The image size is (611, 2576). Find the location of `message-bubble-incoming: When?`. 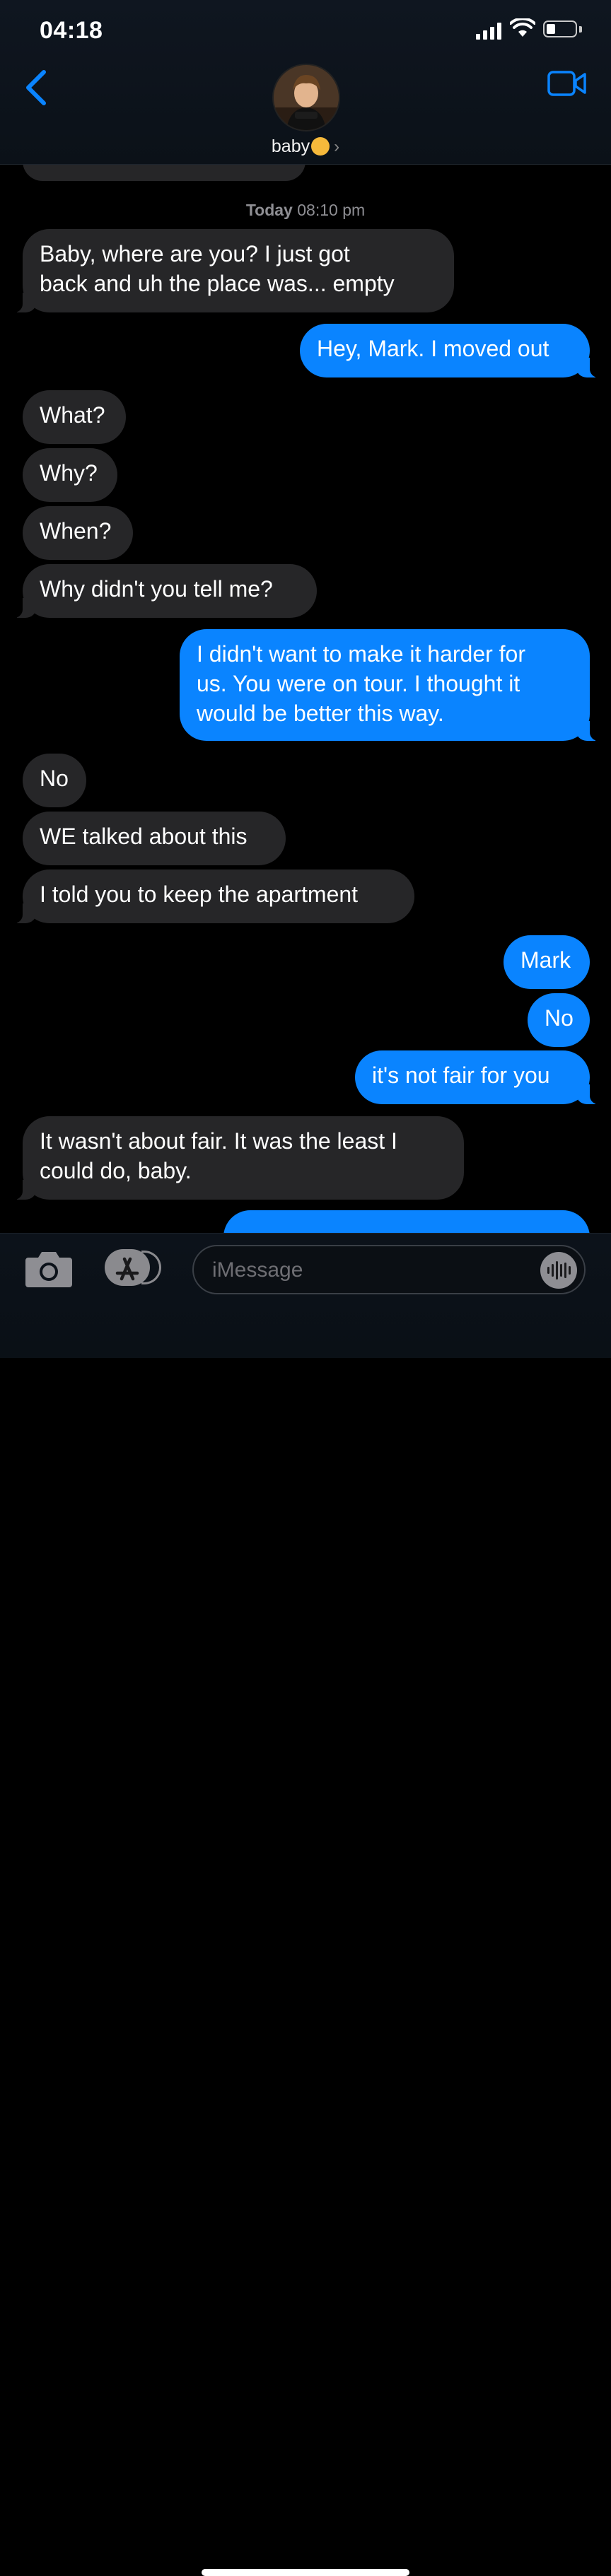

message-bubble-incoming: When? is located at coordinates (78, 533).